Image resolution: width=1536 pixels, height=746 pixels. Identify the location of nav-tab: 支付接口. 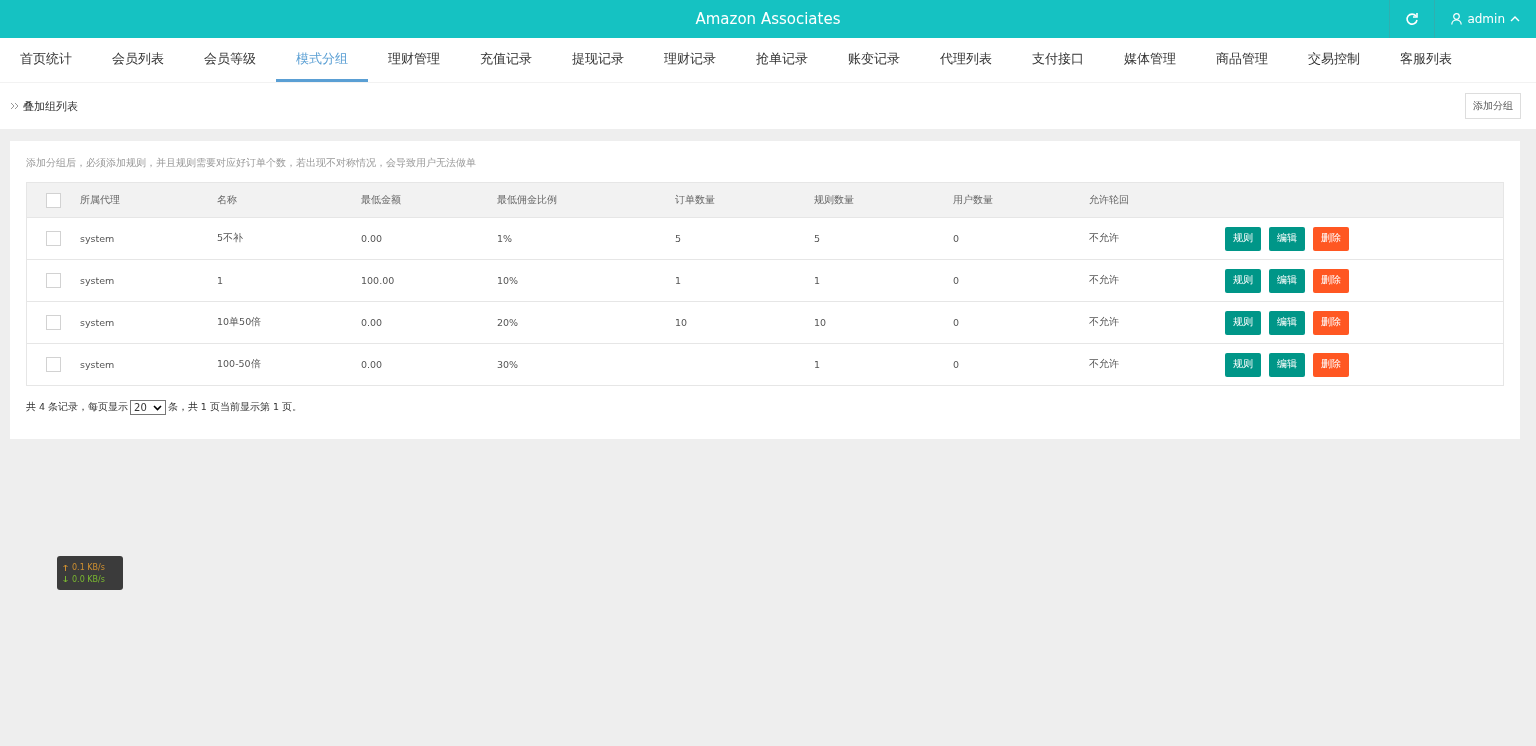
(1058, 60).